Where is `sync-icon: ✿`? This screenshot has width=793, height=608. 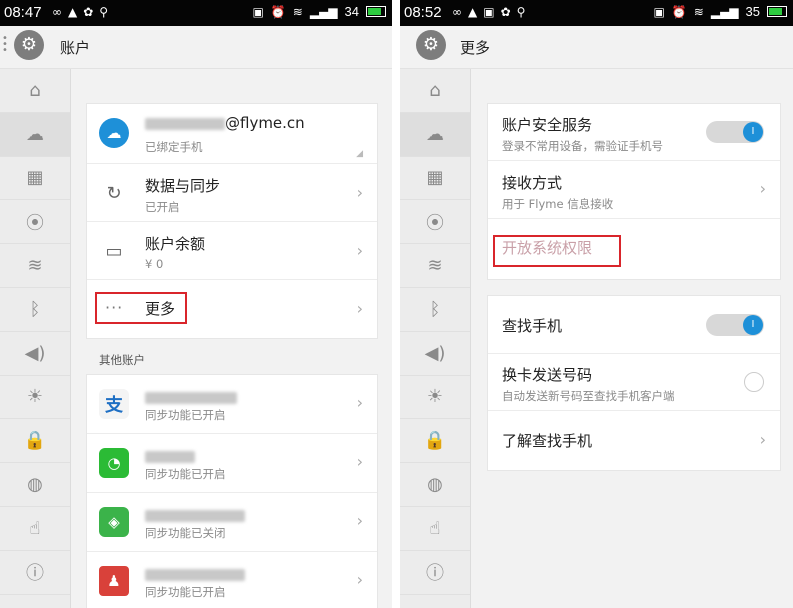 sync-icon: ✿ is located at coordinates (88, 12).